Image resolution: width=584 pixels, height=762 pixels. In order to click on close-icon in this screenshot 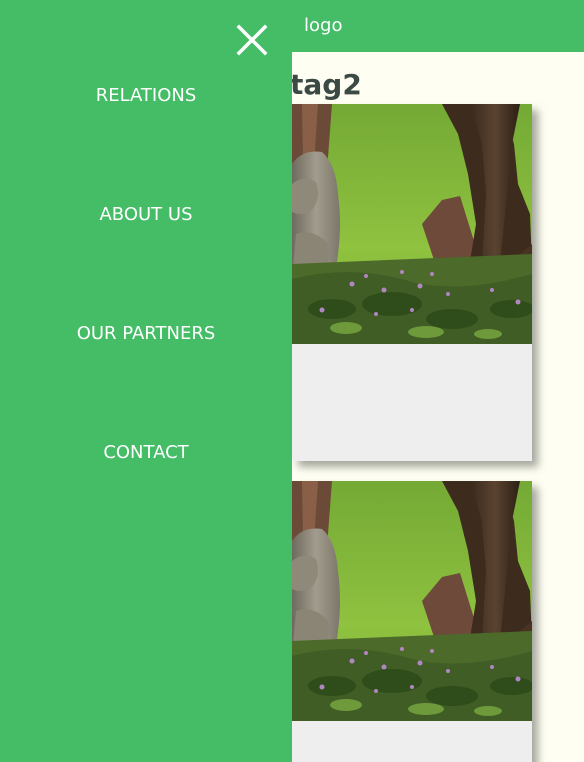, I will do `click(252, 40)`.